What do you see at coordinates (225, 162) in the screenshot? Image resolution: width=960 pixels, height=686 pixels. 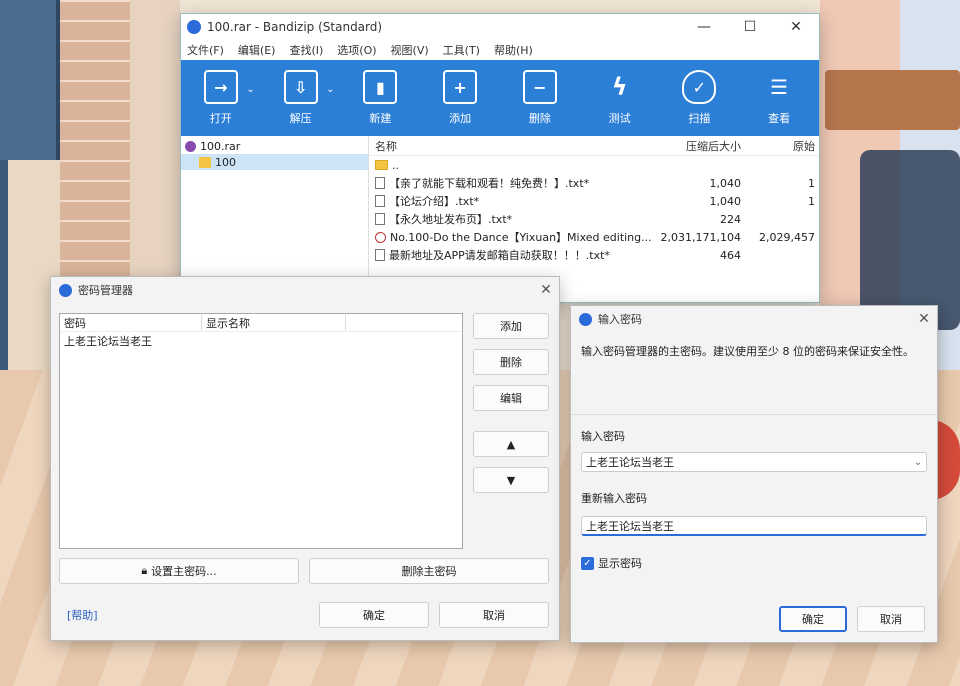 I see `tree-item-label: 100` at bounding box center [225, 162].